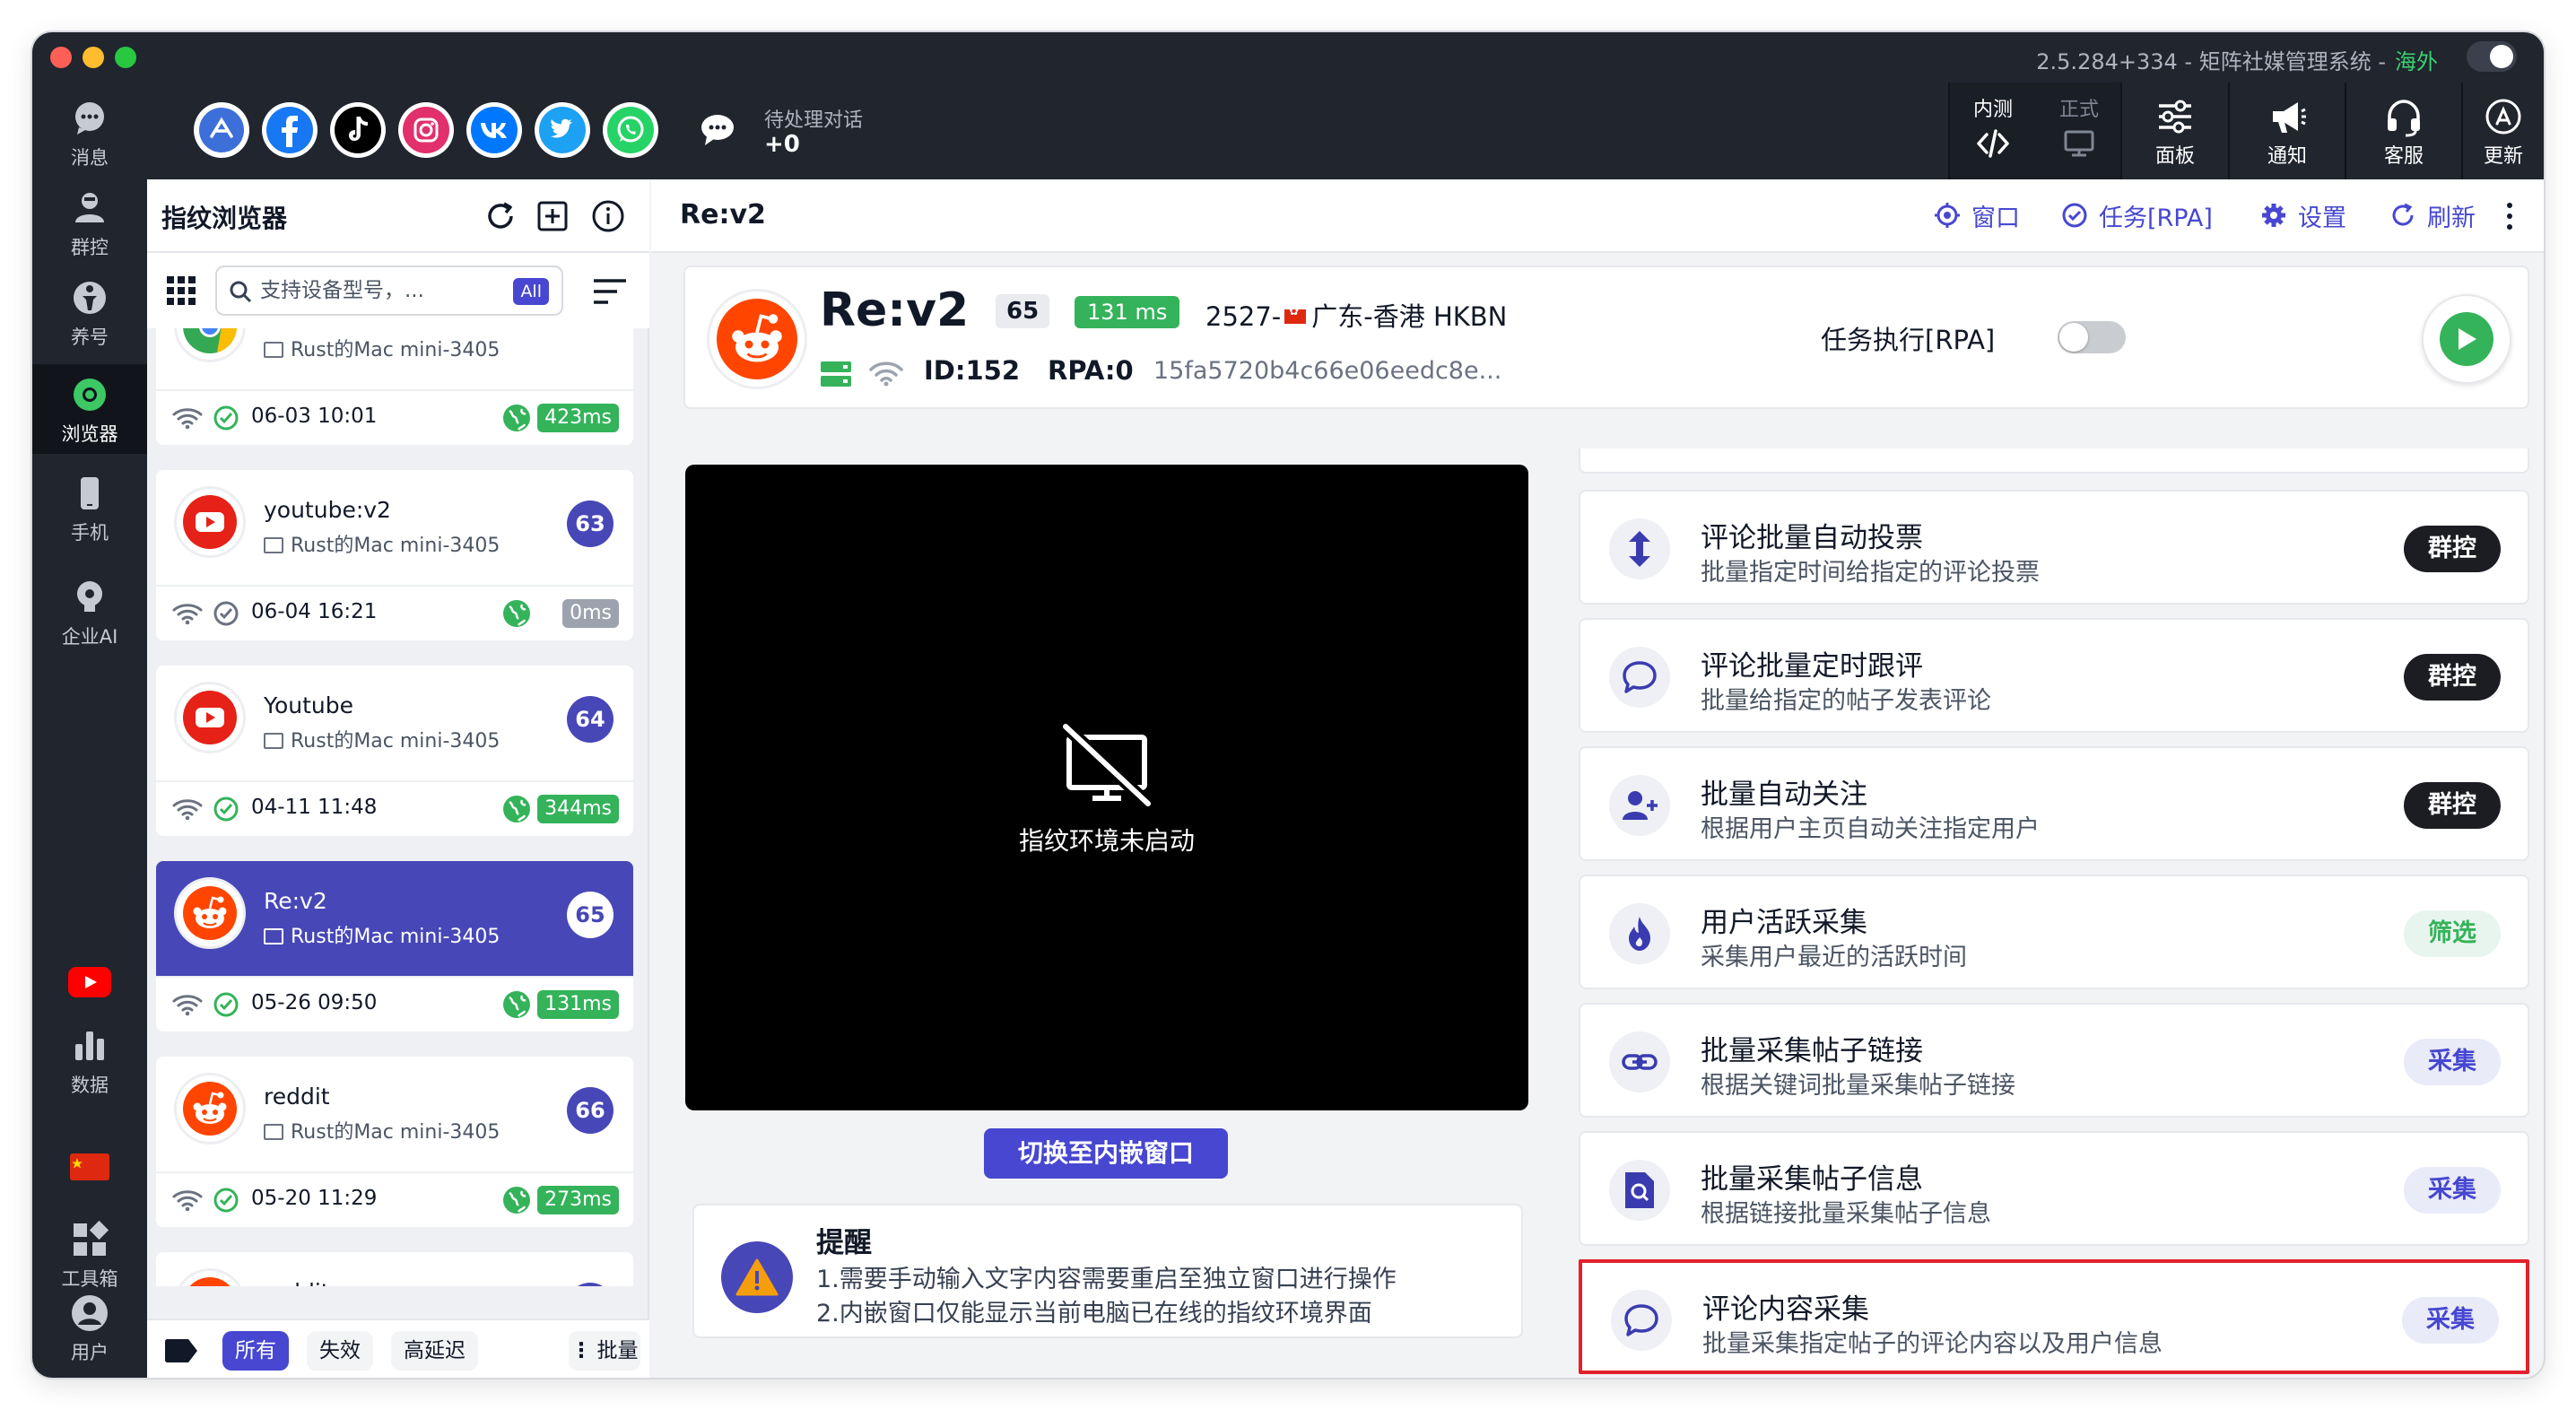  Describe the element at coordinates (394, 527) in the screenshot. I see `profile-card-header: youtube:v2 Rust的Mac mini-3405 63` at that location.